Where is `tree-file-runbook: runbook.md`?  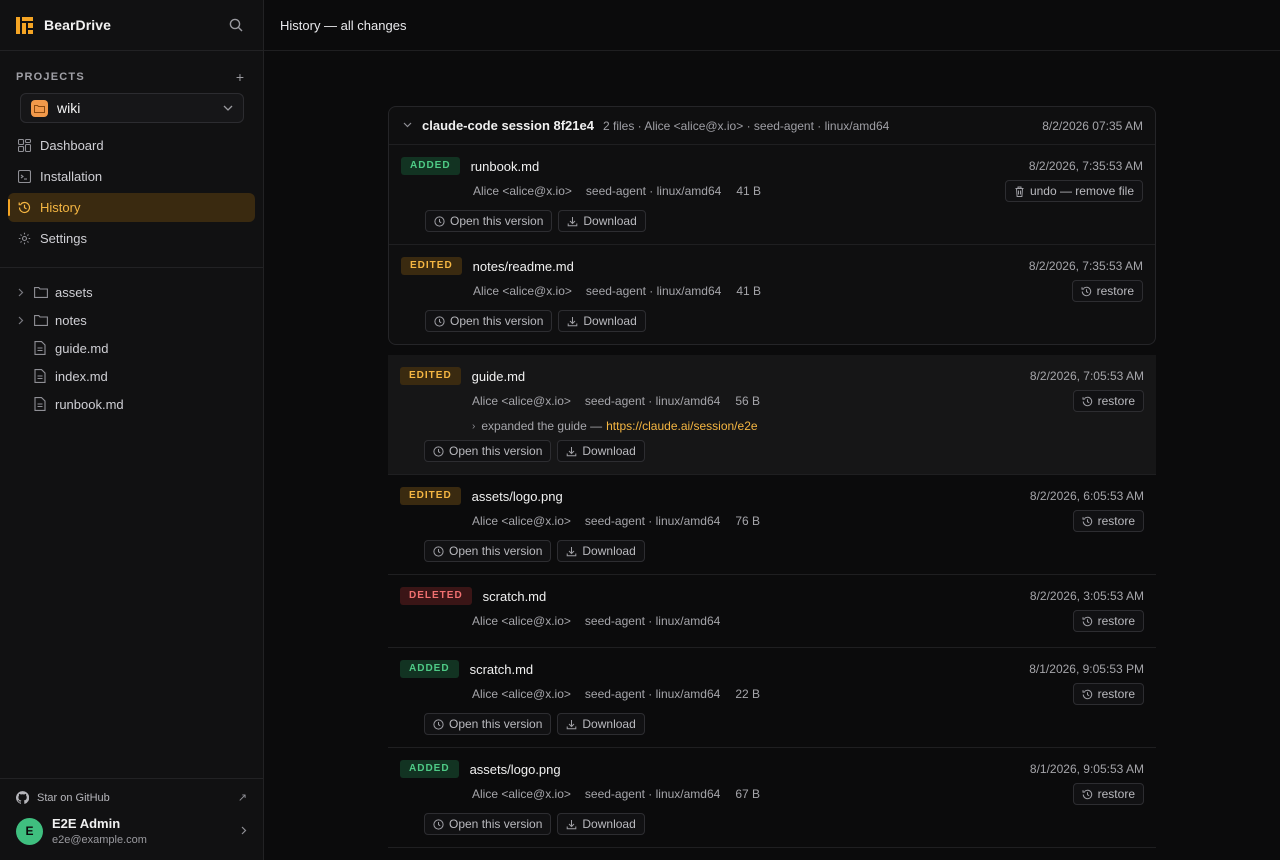 tree-file-runbook: runbook.md is located at coordinates (131, 404).